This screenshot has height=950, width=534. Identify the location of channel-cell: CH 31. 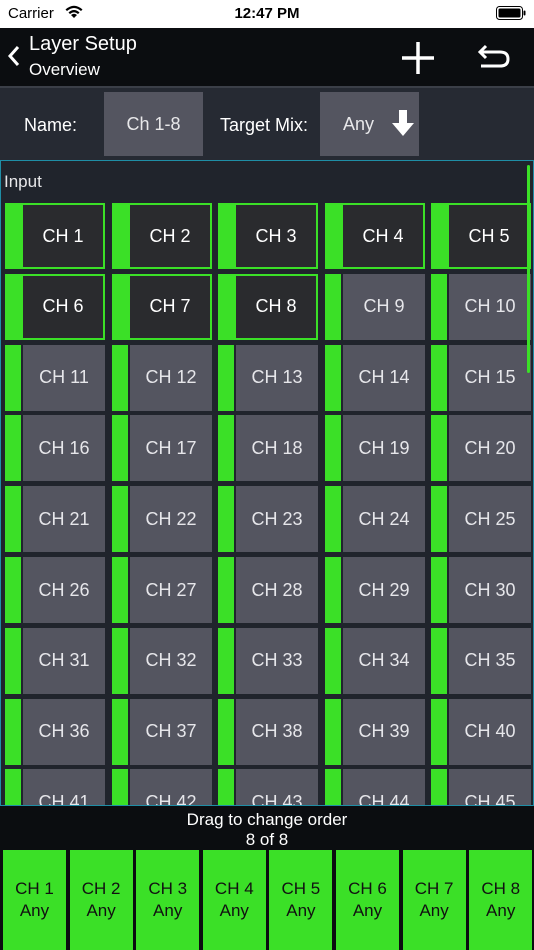
(55, 660).